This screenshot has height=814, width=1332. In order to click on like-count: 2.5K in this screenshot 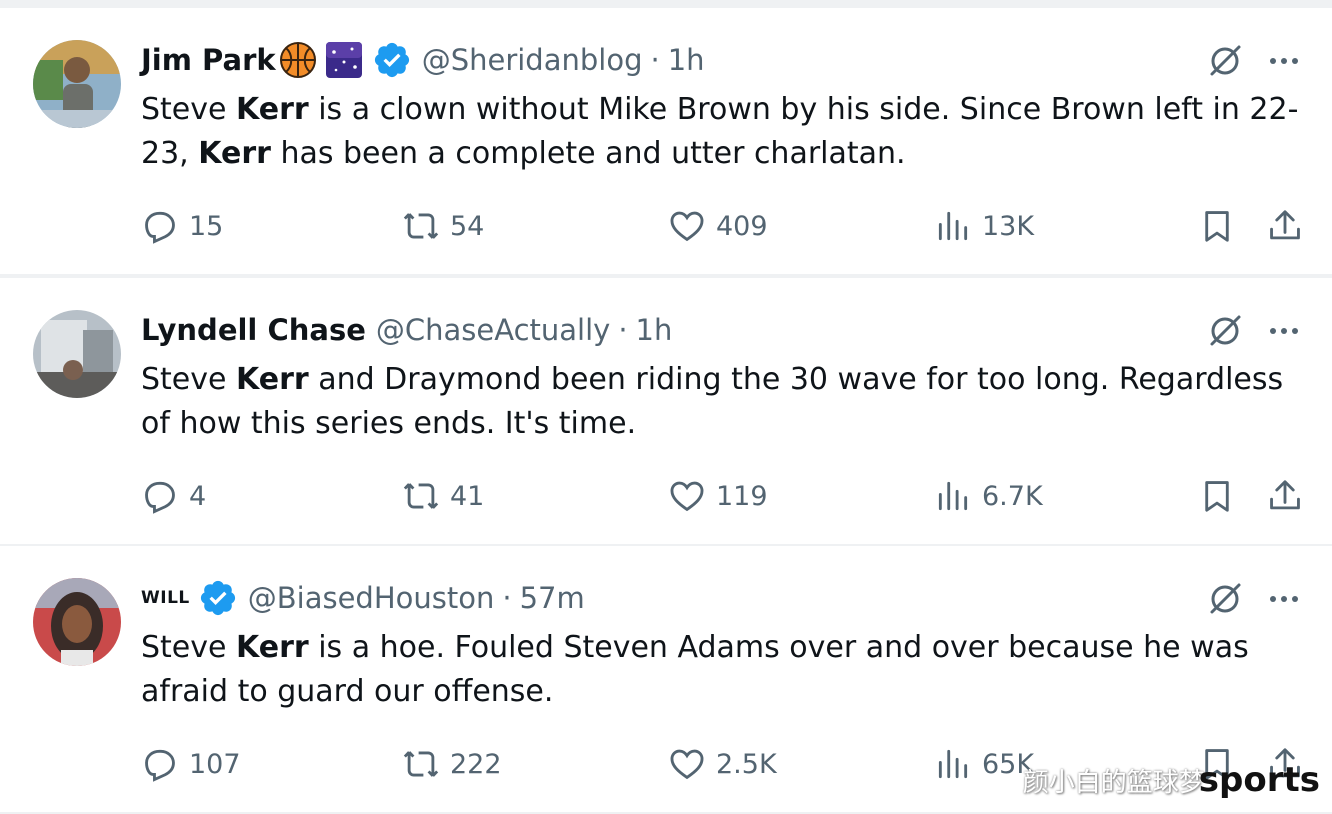, I will do `click(746, 764)`.